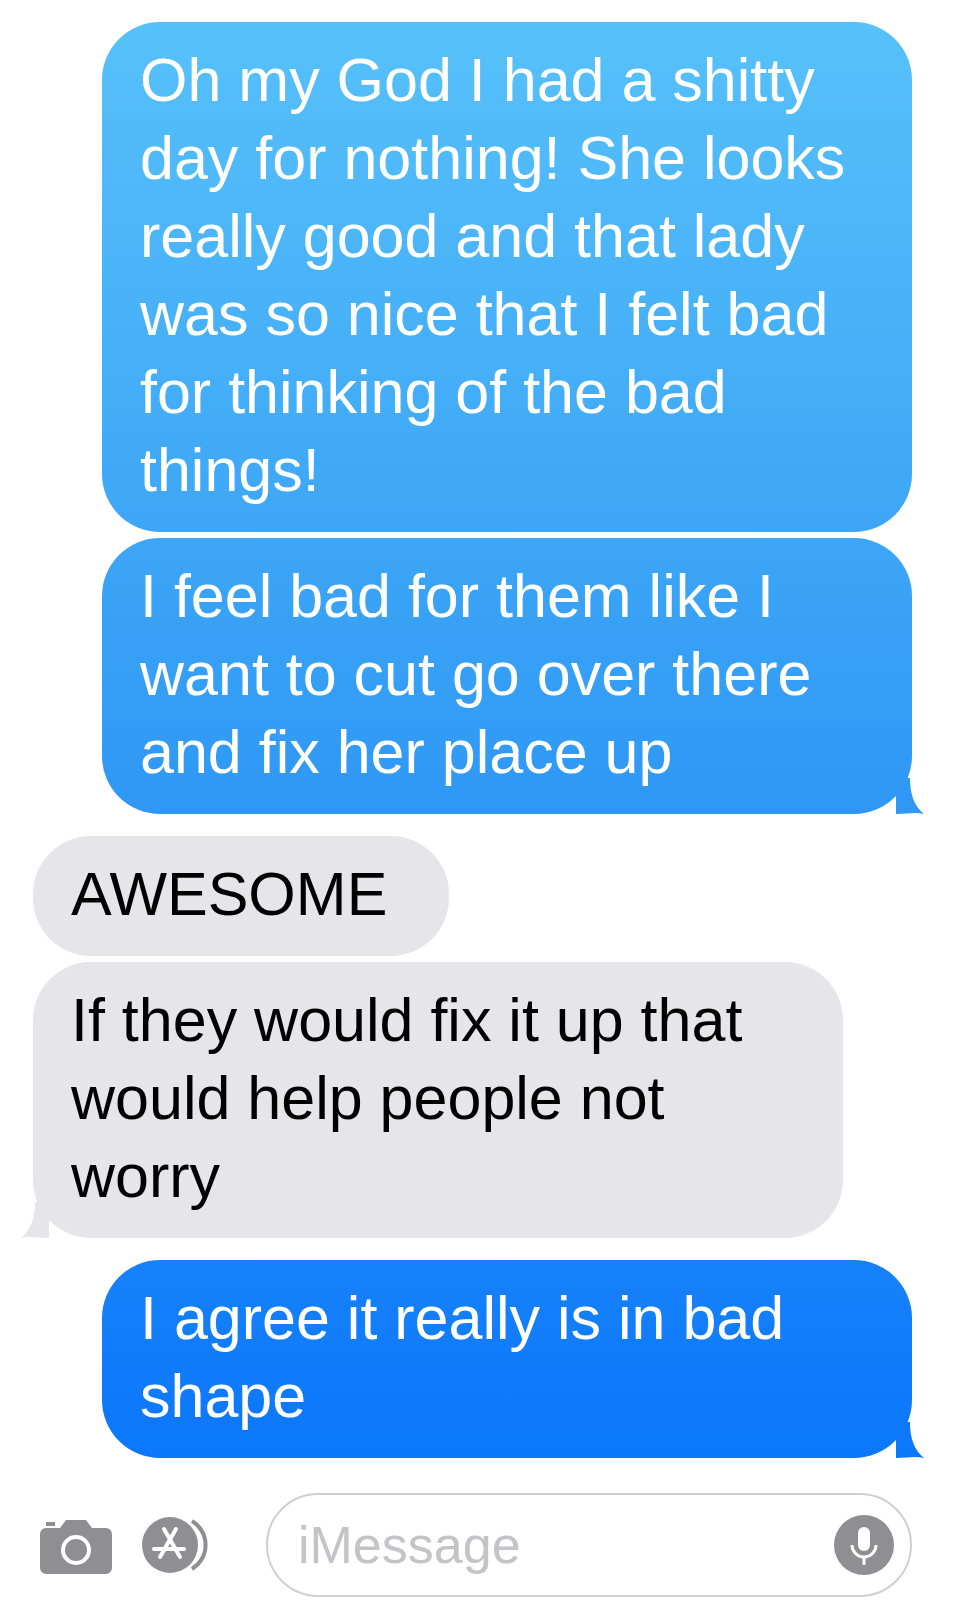 This screenshot has height=1600, width=958. I want to click on message-input: iMessage, so click(565, 1545).